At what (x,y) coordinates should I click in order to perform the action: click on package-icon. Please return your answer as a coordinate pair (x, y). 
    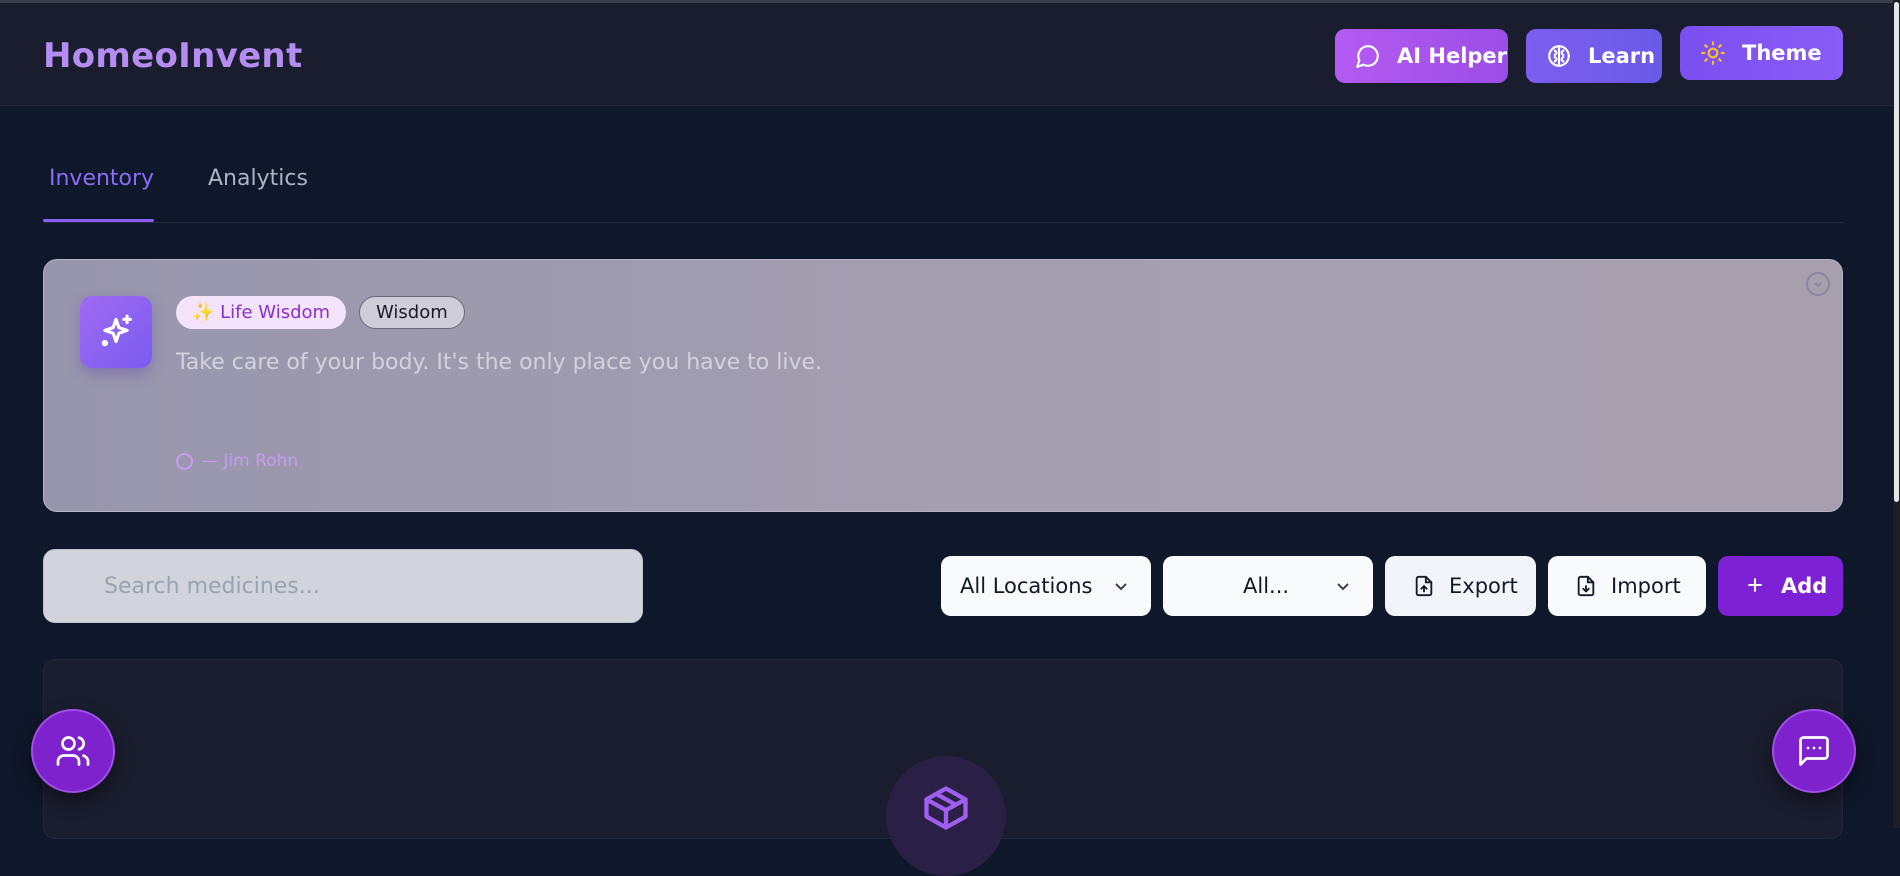
    Looking at the image, I should click on (946, 816).